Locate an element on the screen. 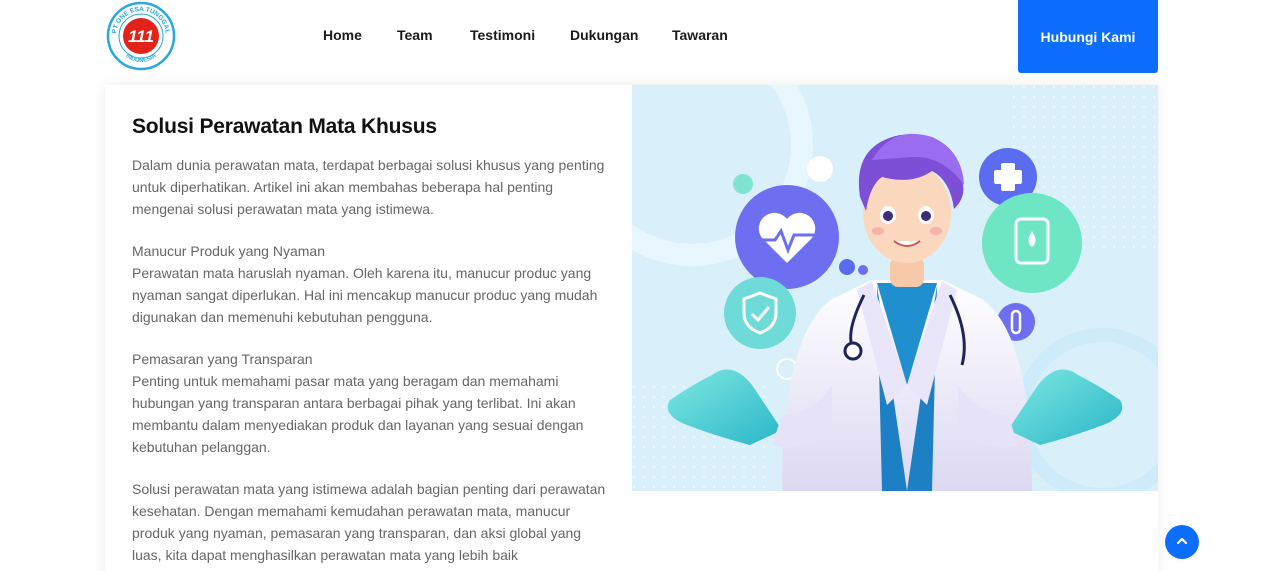 The image size is (1263, 571). article-title: Solusi Perawatan Mata Khusus is located at coordinates (284, 126).